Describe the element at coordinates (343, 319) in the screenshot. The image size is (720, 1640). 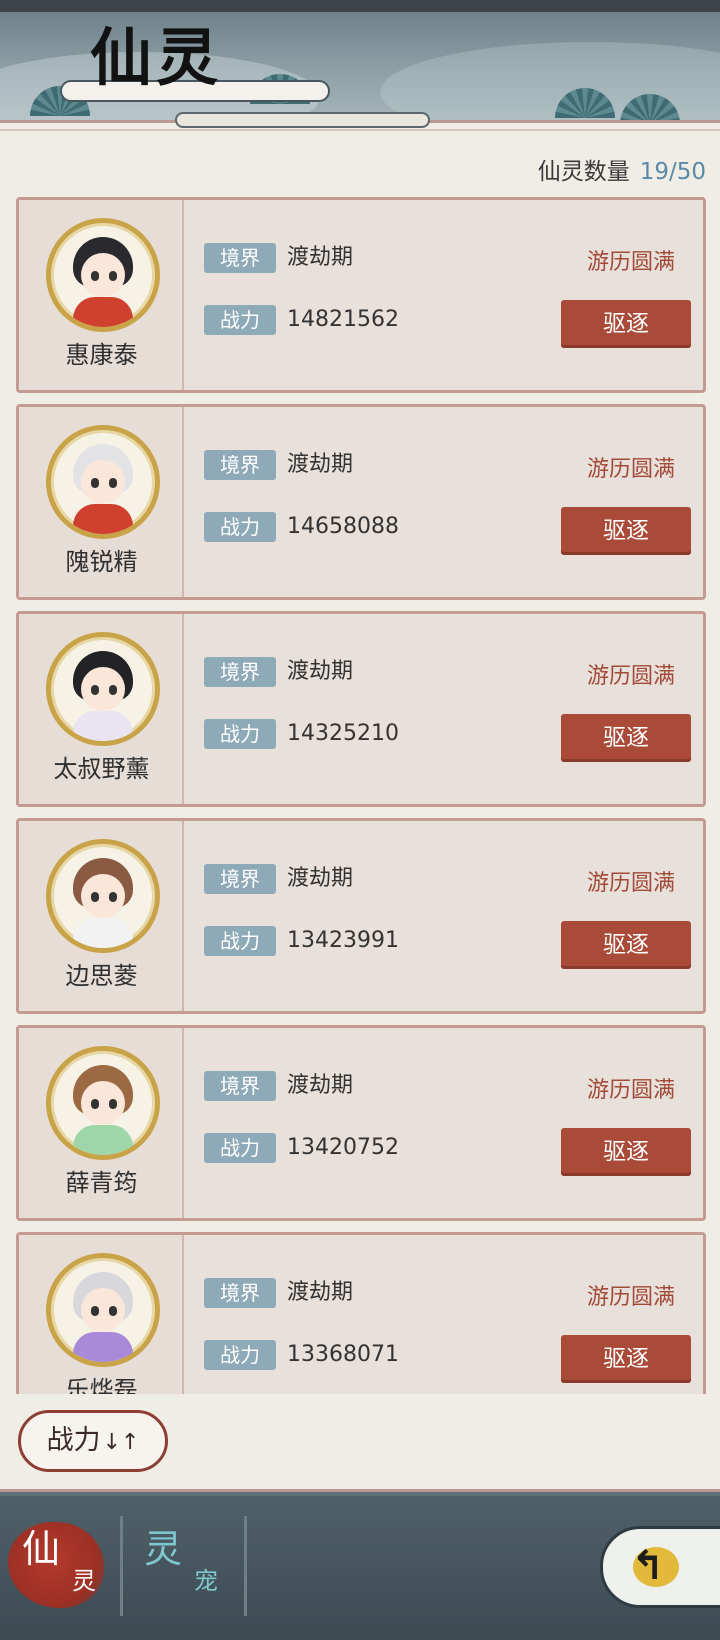
I see `power-value: 14821562` at that location.